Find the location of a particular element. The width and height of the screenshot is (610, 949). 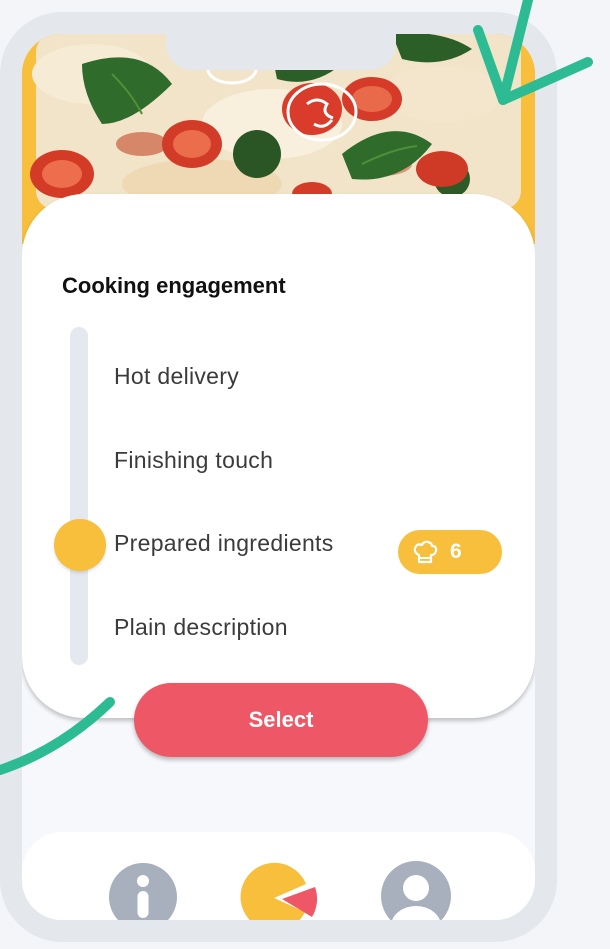

info-icon is located at coordinates (143, 891).